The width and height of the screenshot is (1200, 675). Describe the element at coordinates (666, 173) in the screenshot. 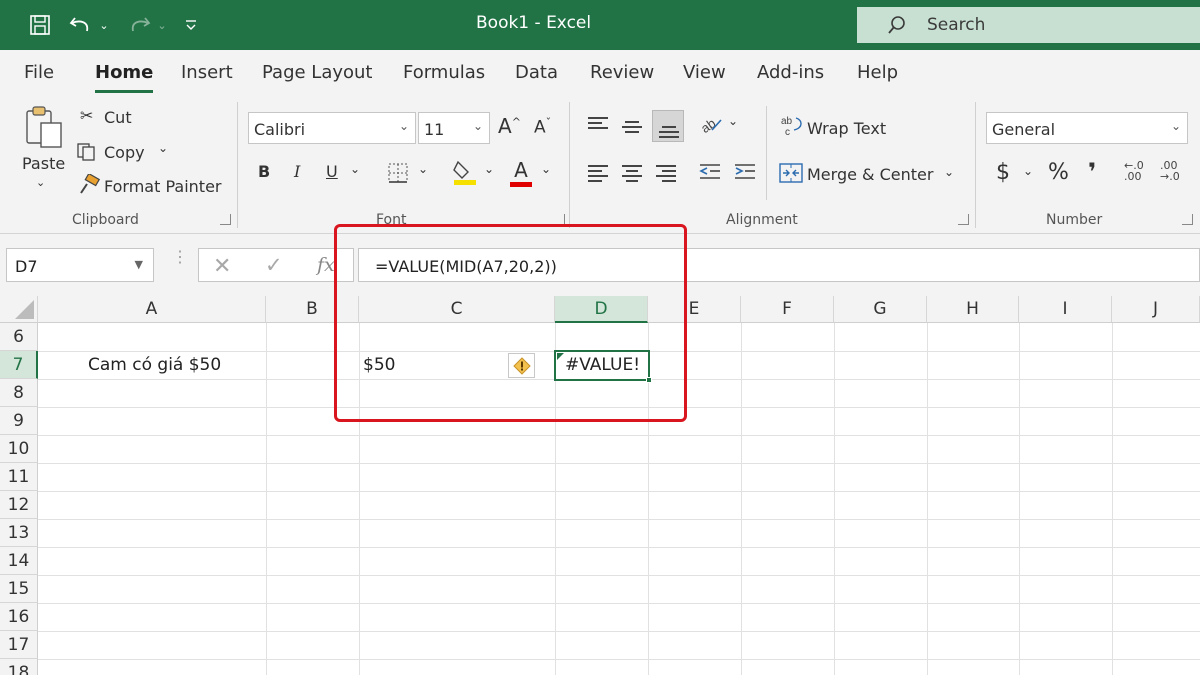

I see `align-right-icon` at that location.